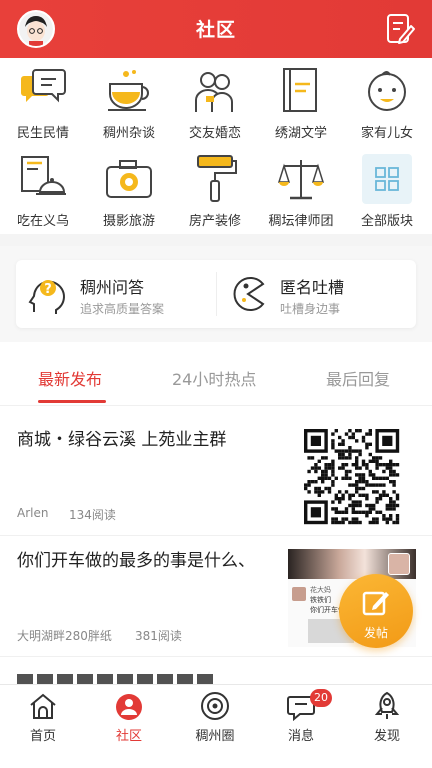 The width and height of the screenshot is (432, 768). Describe the element at coordinates (301, 102) in the screenshot. I see `category-wenxue: 绣湖文学` at that location.